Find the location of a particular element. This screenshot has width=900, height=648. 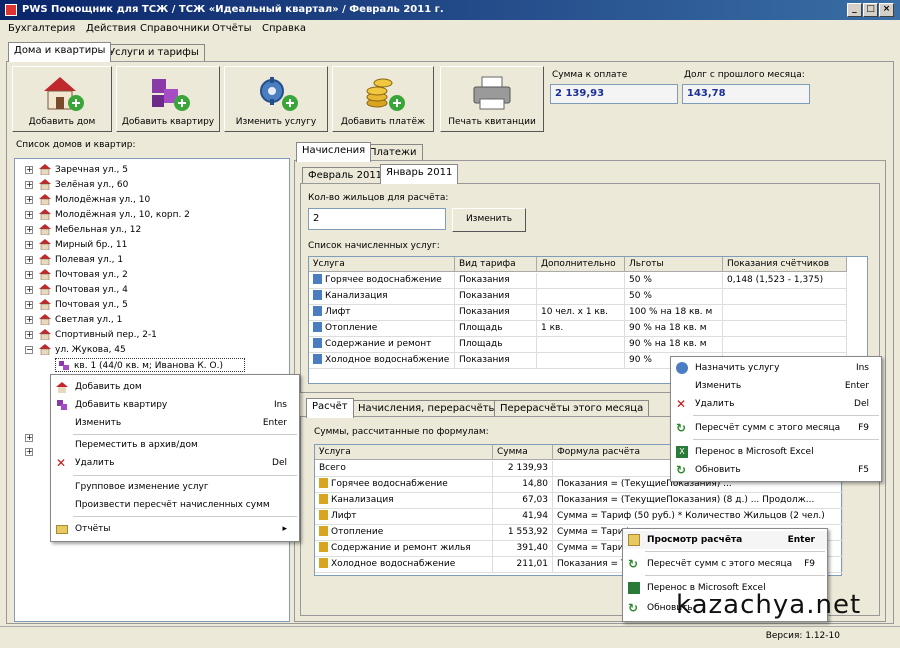

tree-node: + Мебельная ул., 12 is located at coordinates (150, 230).